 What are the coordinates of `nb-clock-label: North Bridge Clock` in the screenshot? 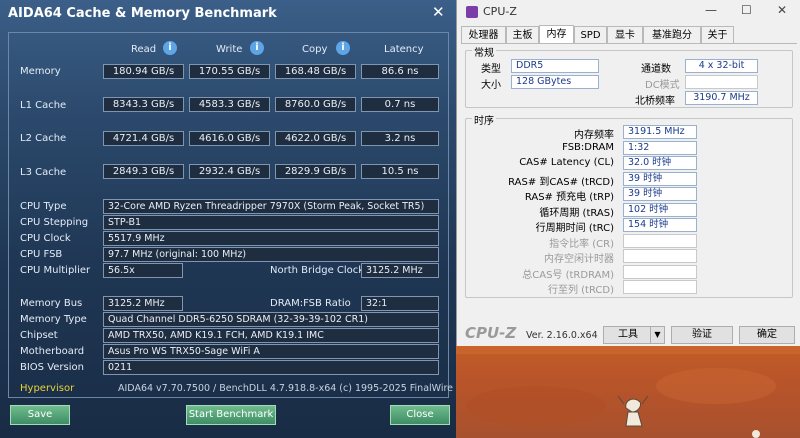 It's located at (317, 270).